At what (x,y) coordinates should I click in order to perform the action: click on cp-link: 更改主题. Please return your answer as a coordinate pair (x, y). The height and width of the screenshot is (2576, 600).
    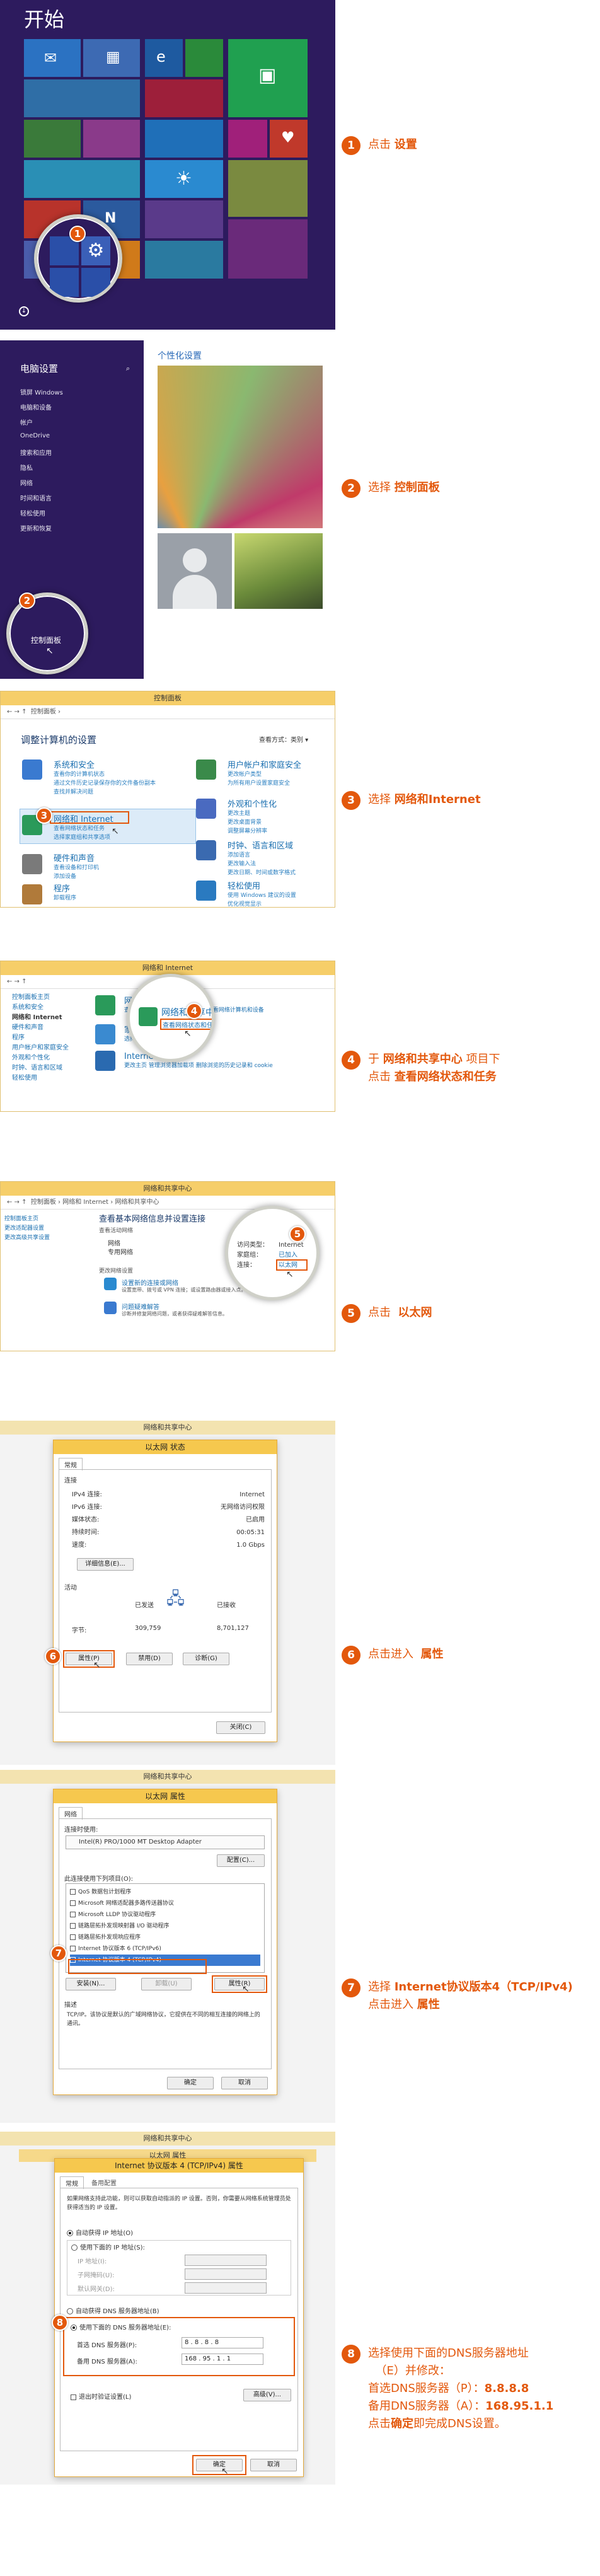
    Looking at the image, I should click on (252, 813).